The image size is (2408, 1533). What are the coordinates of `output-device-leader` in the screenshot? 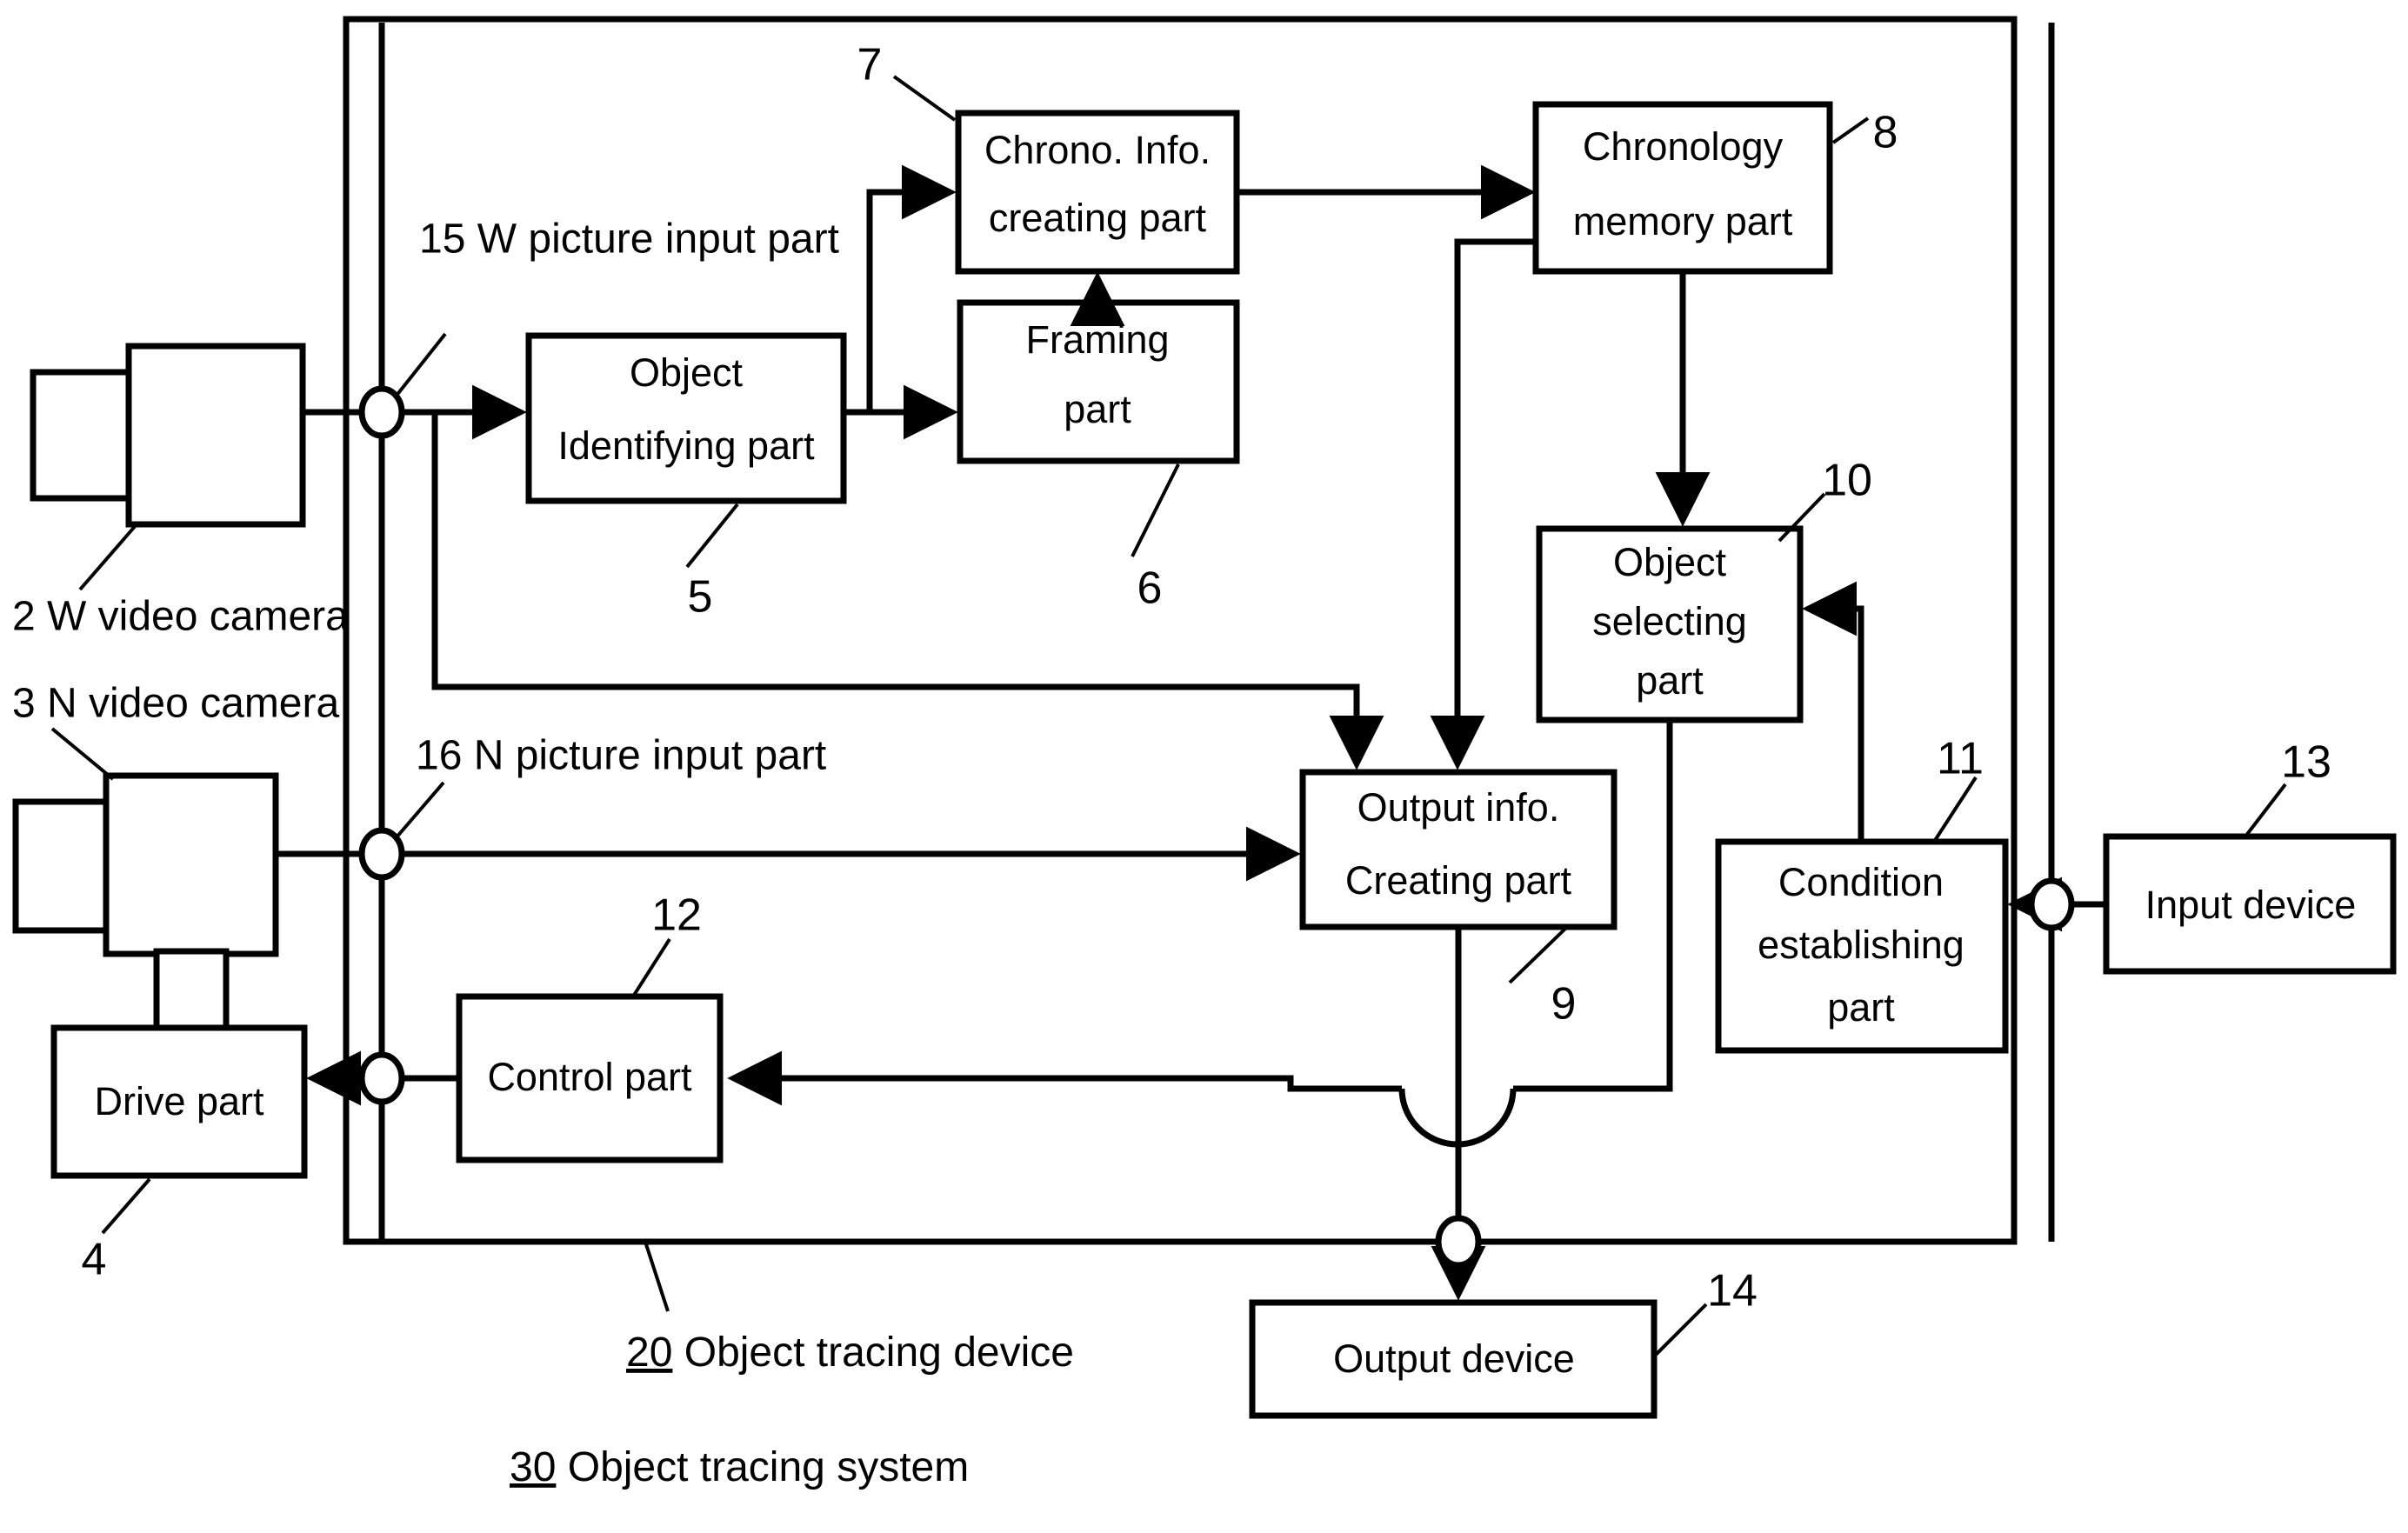 It's located at (1680, 1331).